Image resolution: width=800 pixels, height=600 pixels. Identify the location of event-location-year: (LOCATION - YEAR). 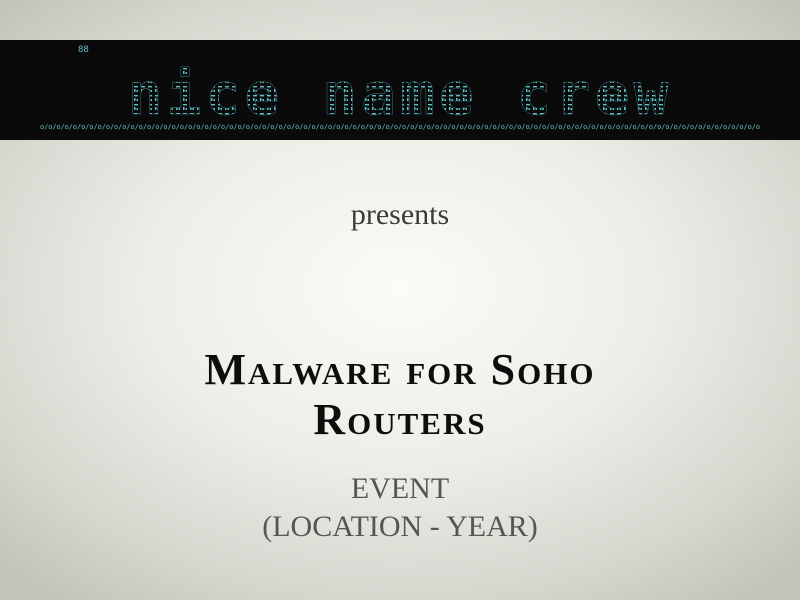
(400, 526).